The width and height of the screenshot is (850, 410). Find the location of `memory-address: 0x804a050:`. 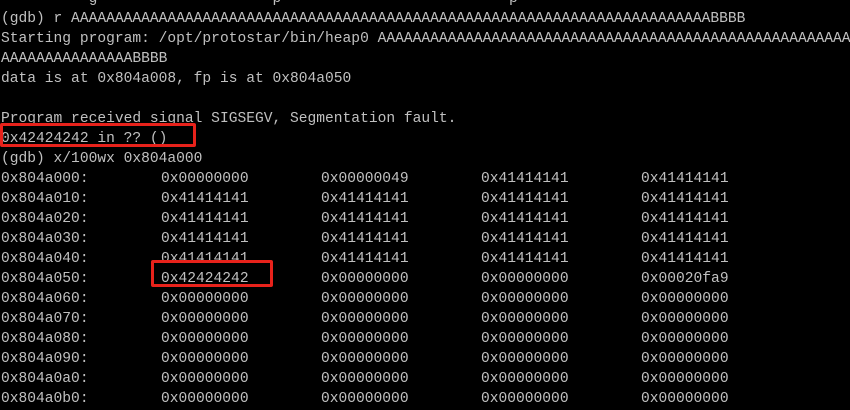

memory-address: 0x804a050: is located at coordinates (45, 279).